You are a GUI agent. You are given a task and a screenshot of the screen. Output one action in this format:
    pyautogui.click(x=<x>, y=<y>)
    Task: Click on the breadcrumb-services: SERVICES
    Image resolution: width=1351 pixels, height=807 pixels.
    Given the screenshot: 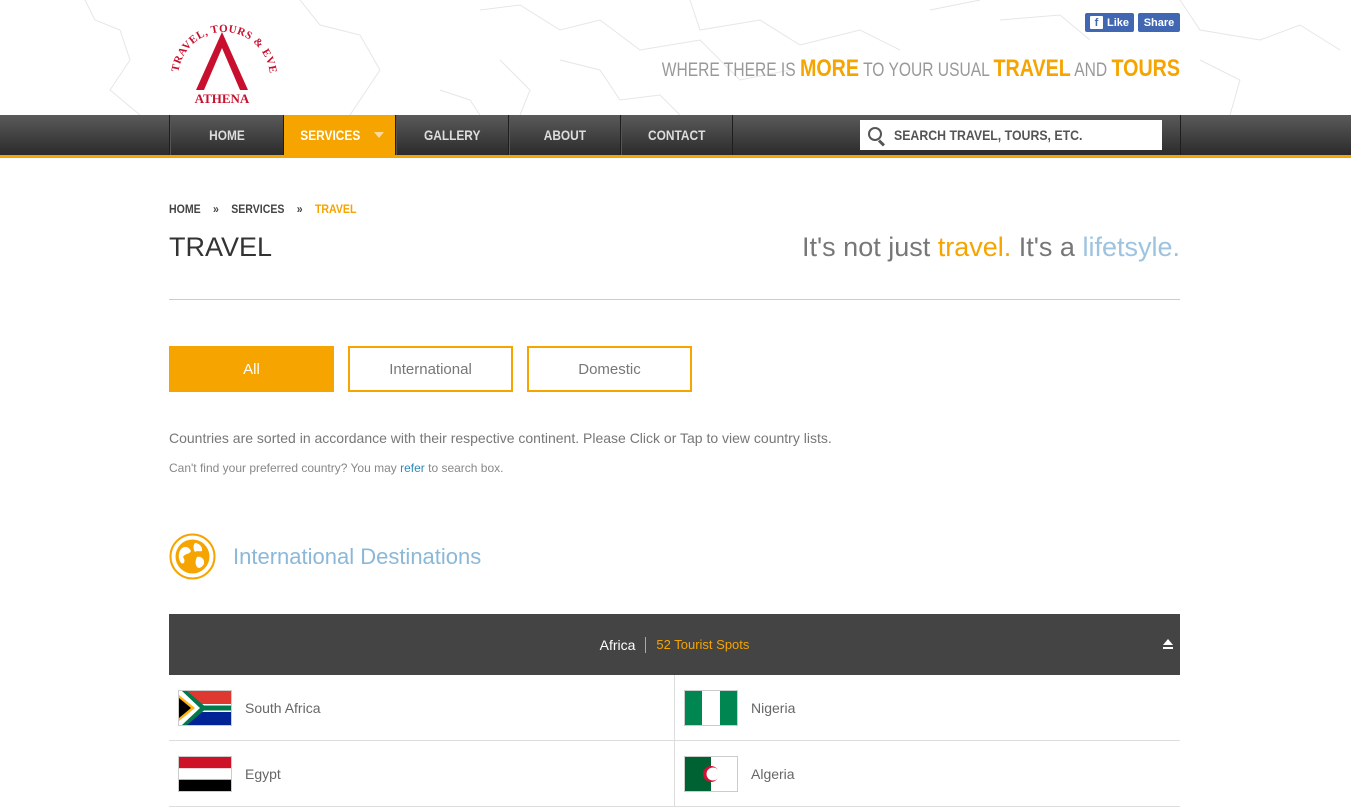 What is the action you would take?
    pyautogui.click(x=257, y=209)
    